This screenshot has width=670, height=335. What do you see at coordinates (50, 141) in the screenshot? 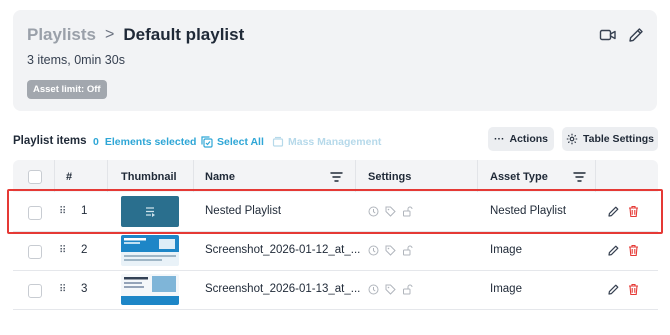
I see `playlist-items-title: Playlist items` at bounding box center [50, 141].